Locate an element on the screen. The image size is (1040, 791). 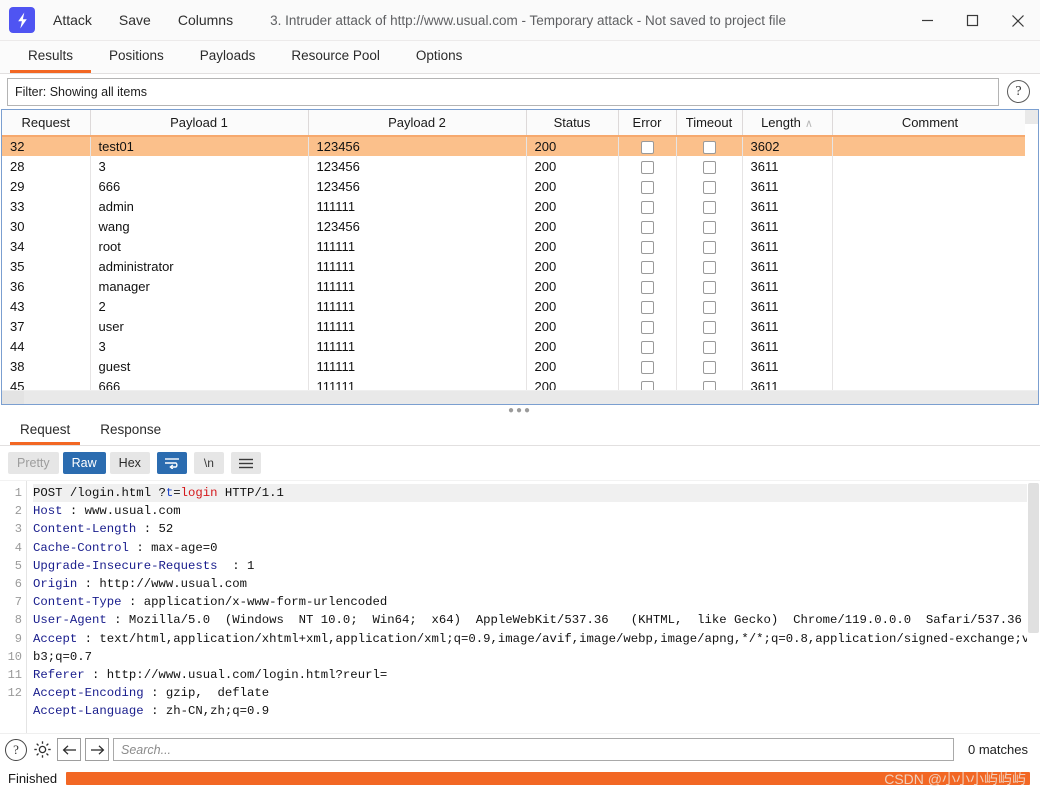
filter-field: Filter: Showing all items is located at coordinates (503, 91).